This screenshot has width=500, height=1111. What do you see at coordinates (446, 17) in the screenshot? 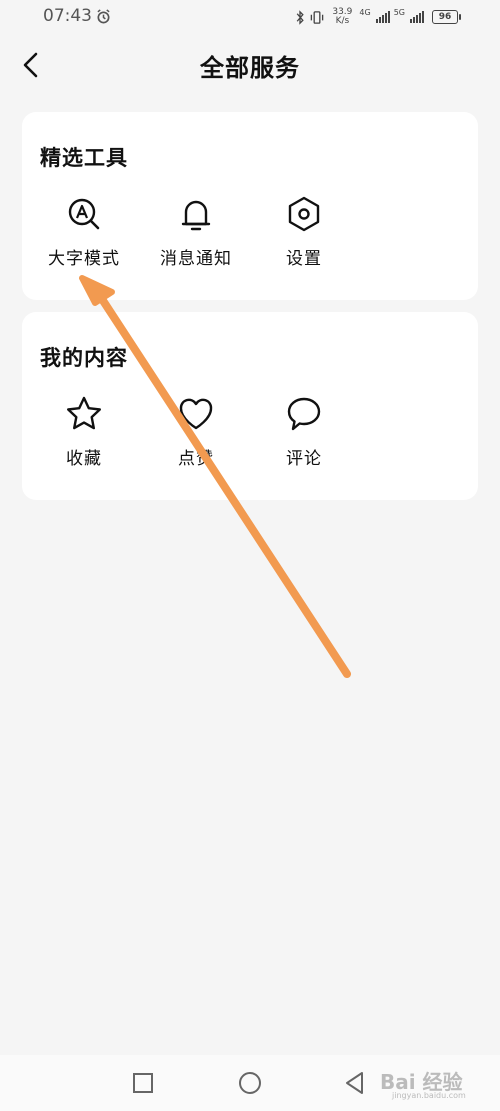
I see `battery-icon: 96` at bounding box center [446, 17].